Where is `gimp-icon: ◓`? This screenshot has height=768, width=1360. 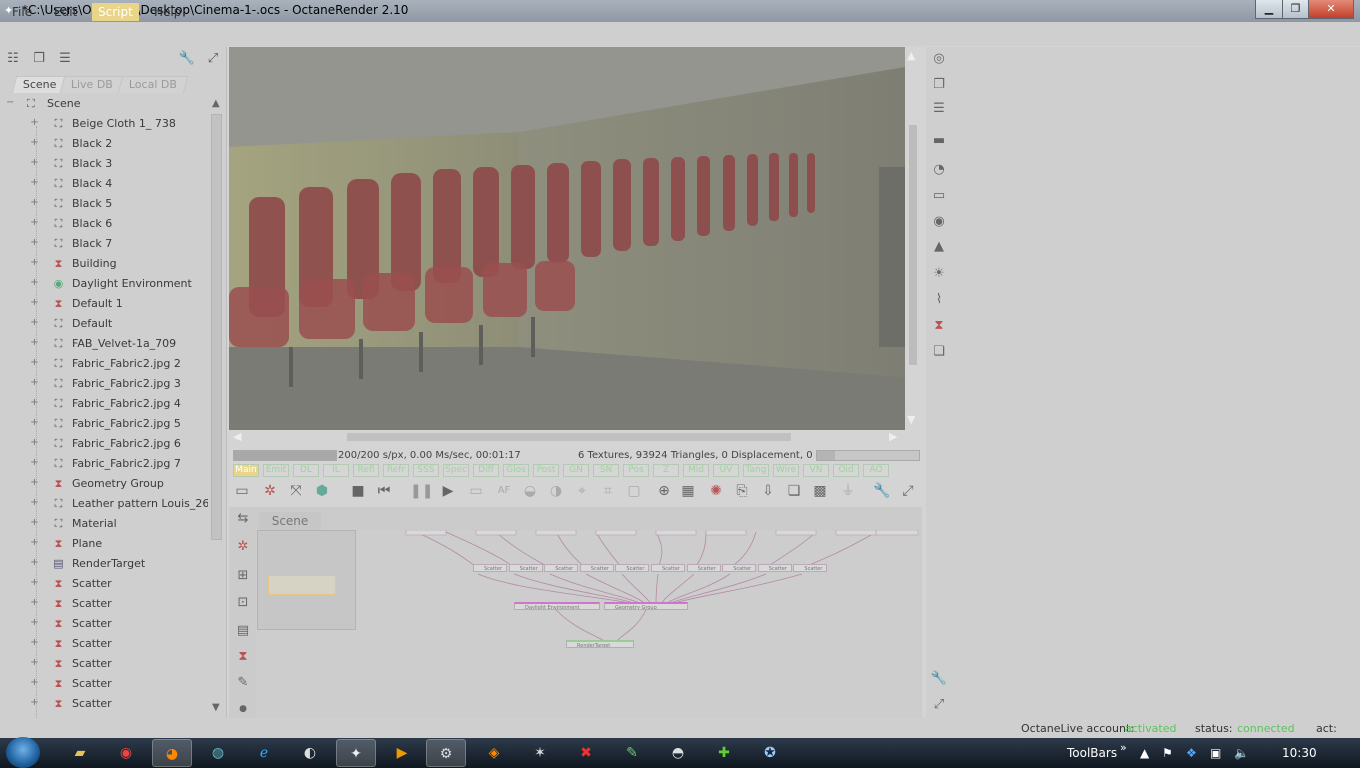
gimp-icon: ◓ is located at coordinates (678, 753).